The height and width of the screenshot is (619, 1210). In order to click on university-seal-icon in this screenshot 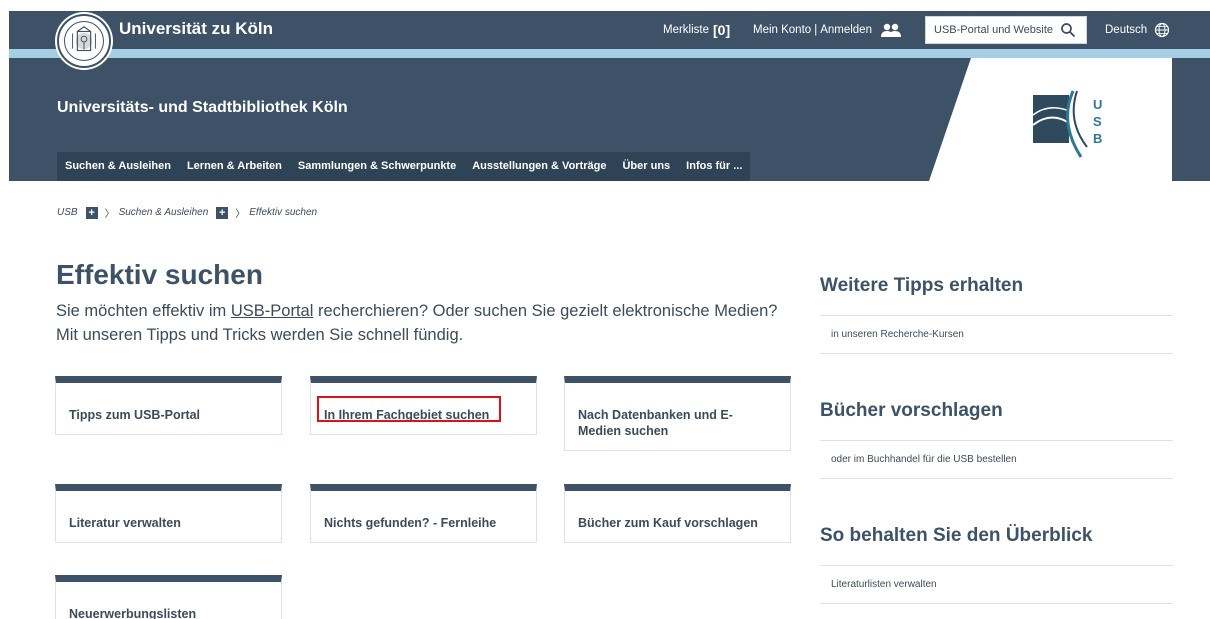, I will do `click(84, 41)`.